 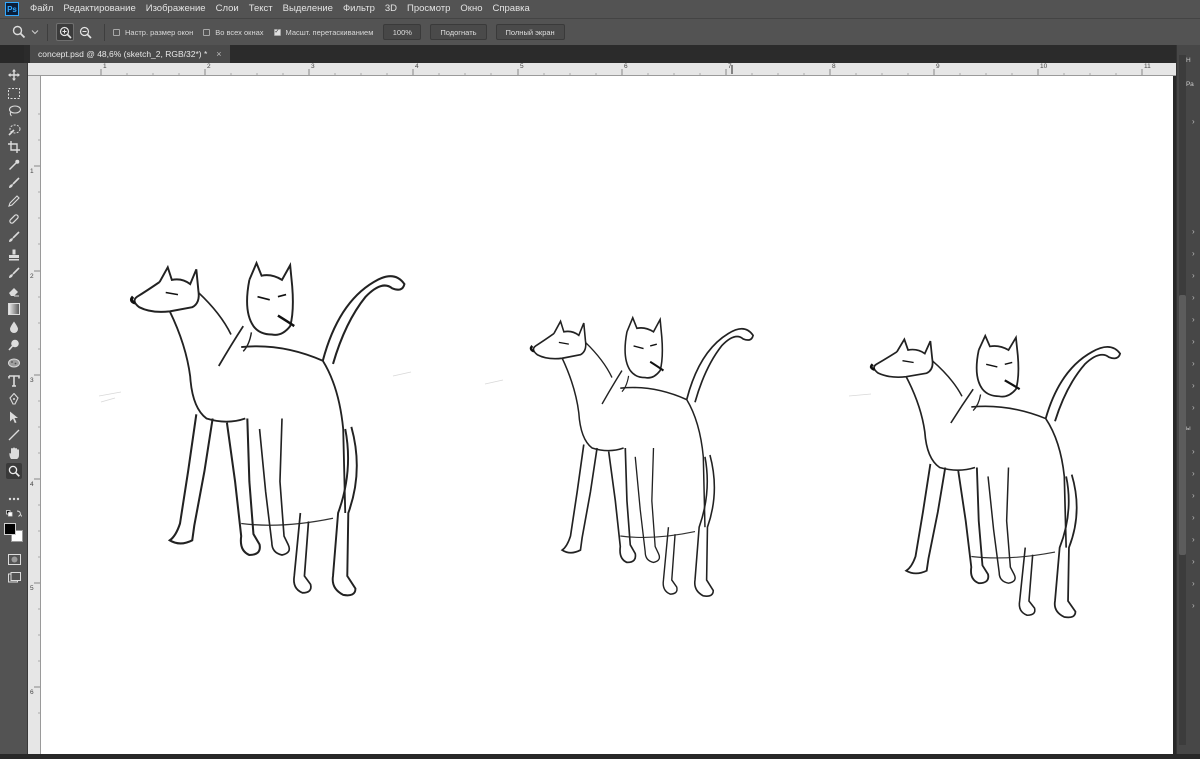 What do you see at coordinates (277, 32) in the screenshot?
I see `checkbox-checked-icon: ✓` at bounding box center [277, 32].